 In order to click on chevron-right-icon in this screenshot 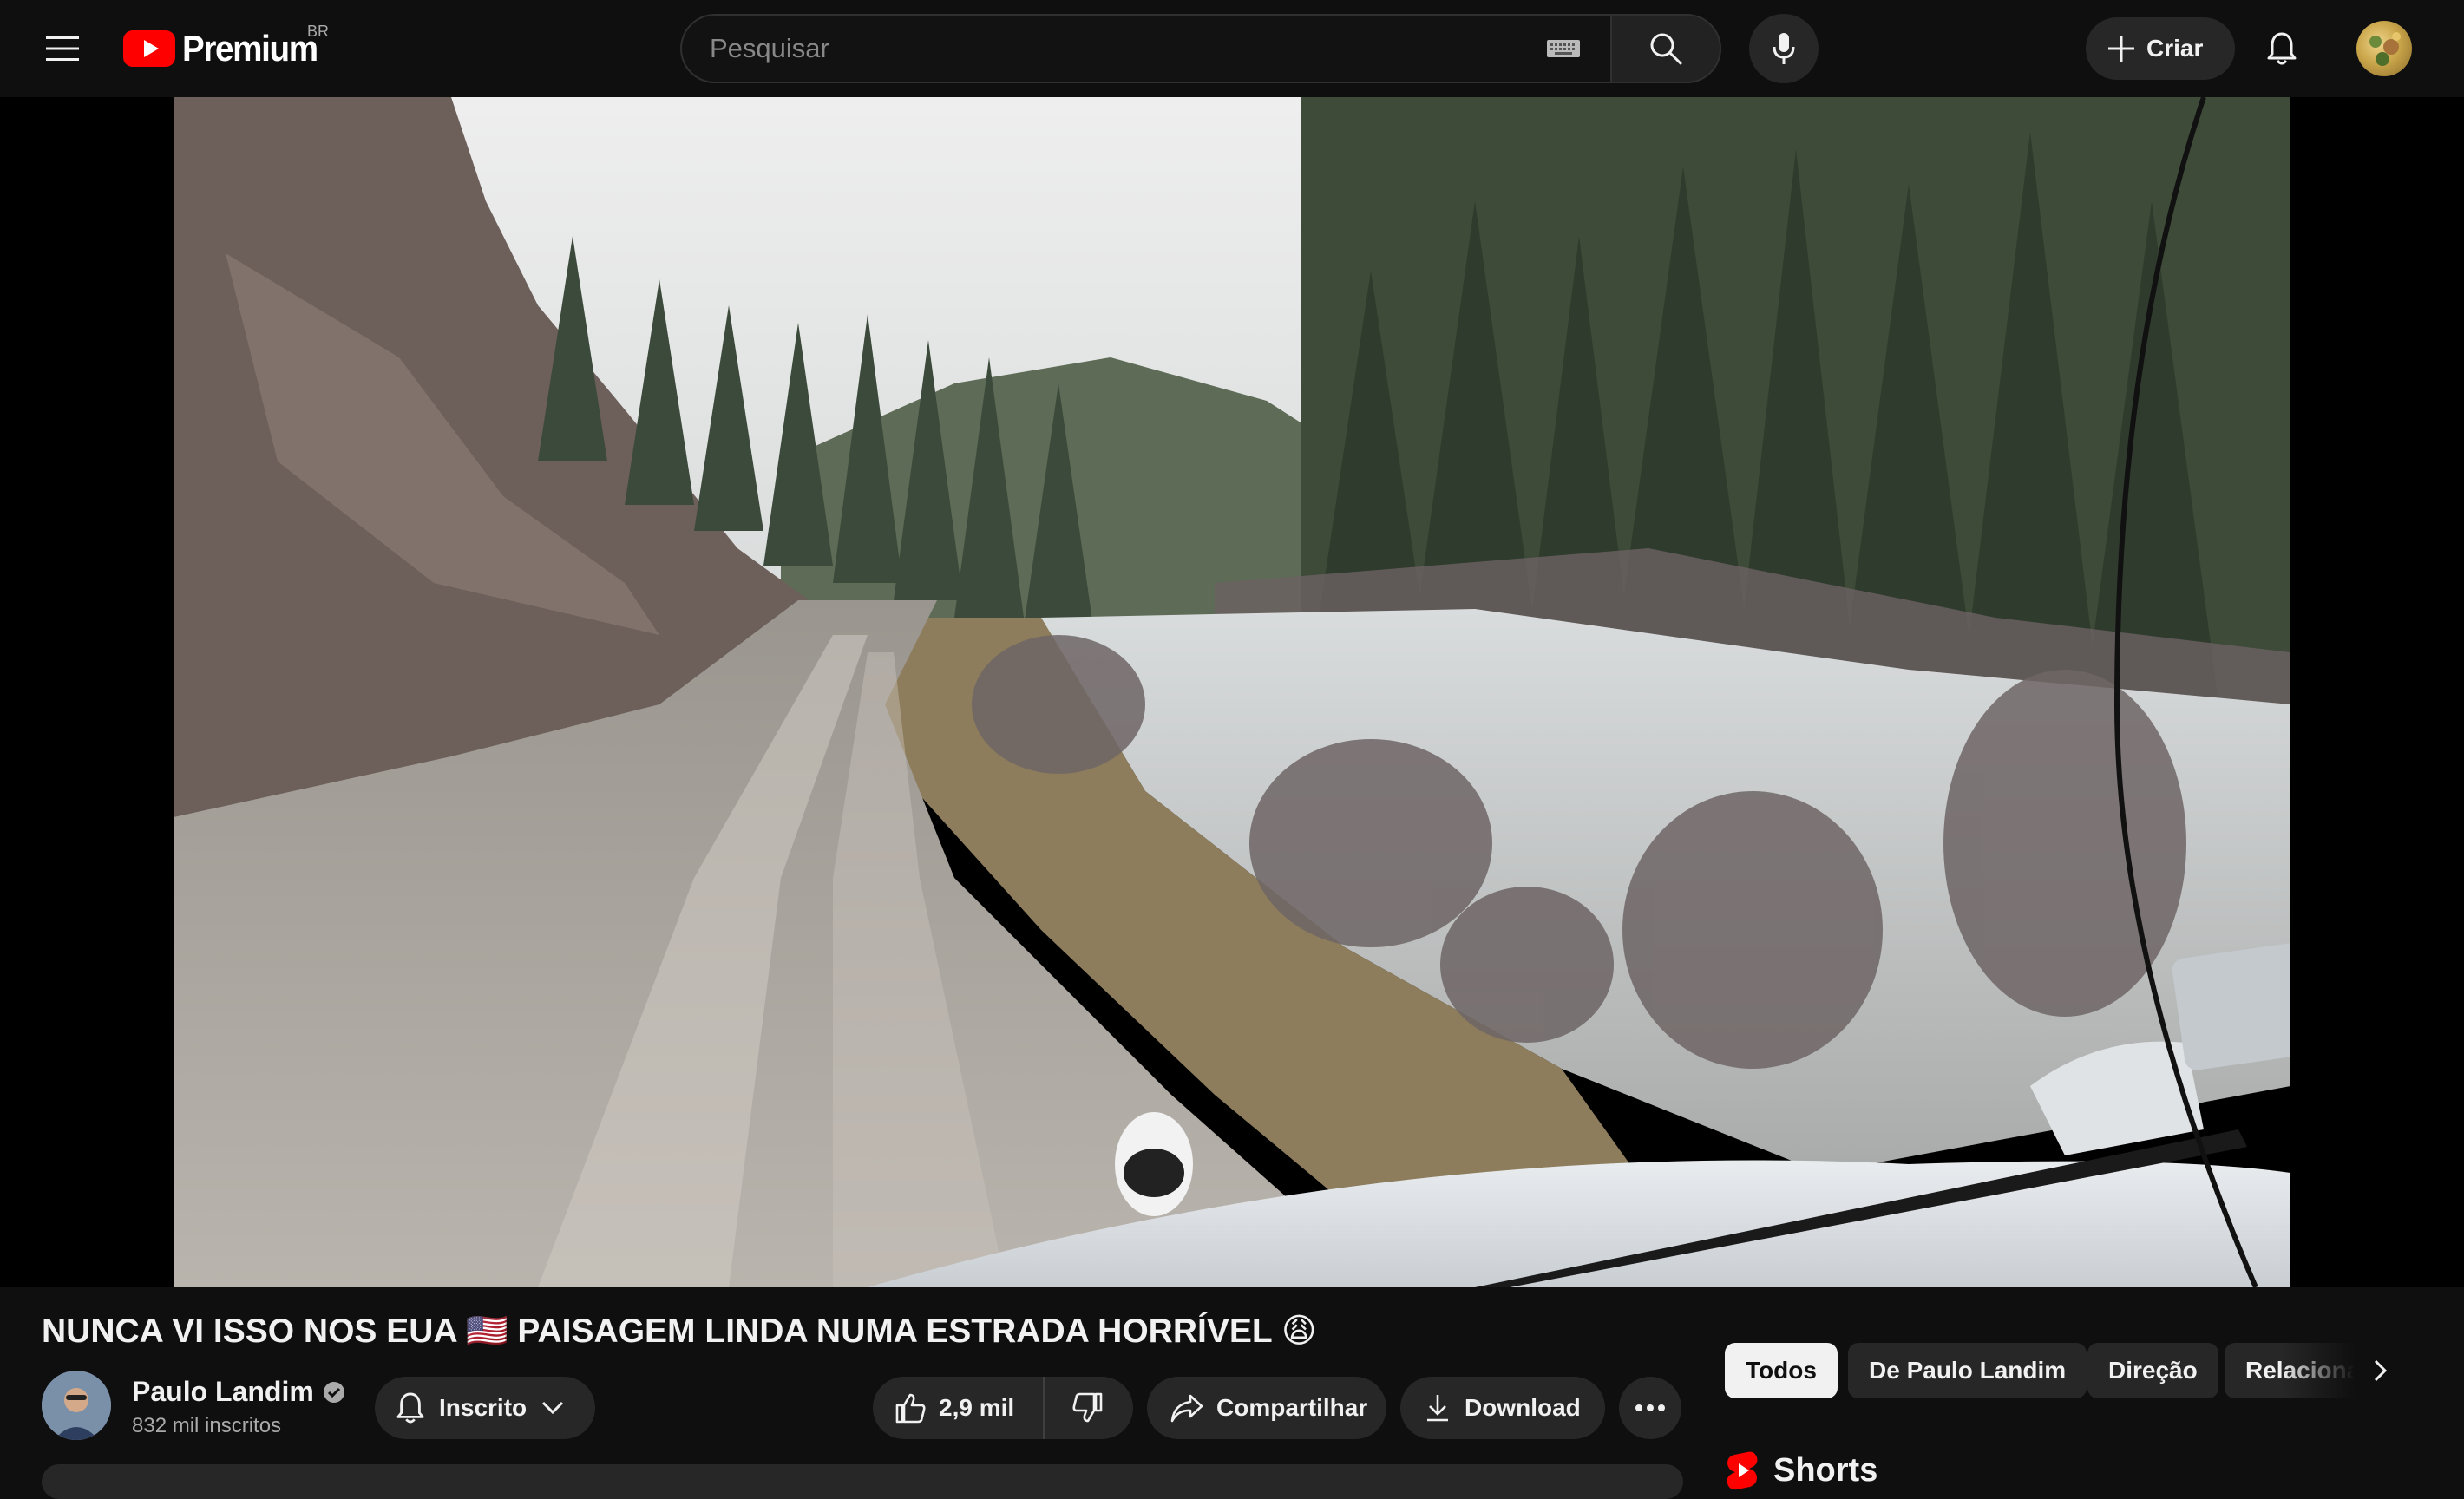, I will do `click(2381, 1370)`.